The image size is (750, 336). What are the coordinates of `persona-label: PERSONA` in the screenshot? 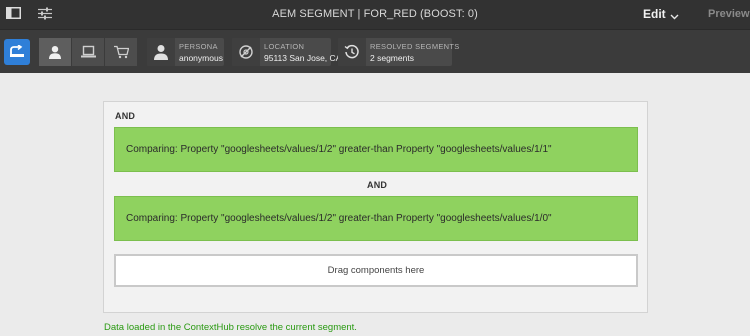 It's located at (198, 46).